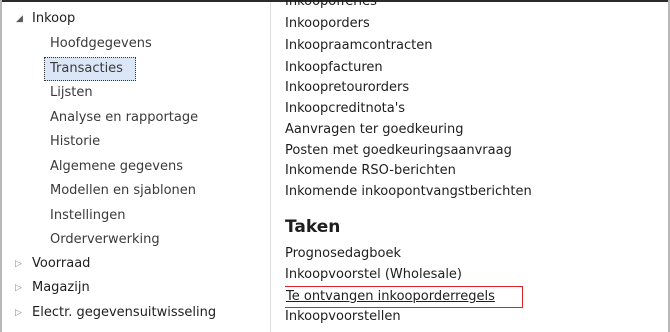 Image resolution: width=670 pixels, height=332 pixels. I want to click on link-te-ontvangen-inkooporderregels: Te ontvangen inkooporderregels, so click(404, 297).